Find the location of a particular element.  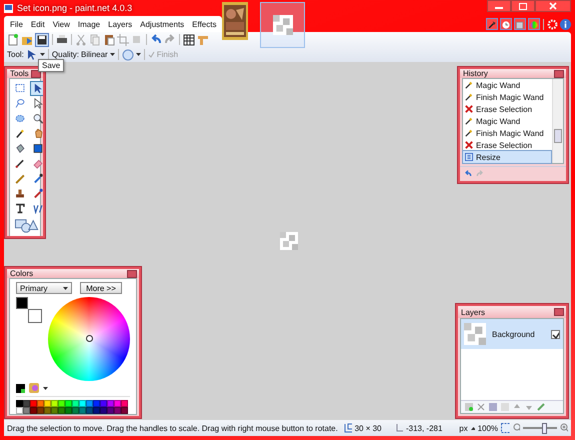

save-button is located at coordinates (42, 39).